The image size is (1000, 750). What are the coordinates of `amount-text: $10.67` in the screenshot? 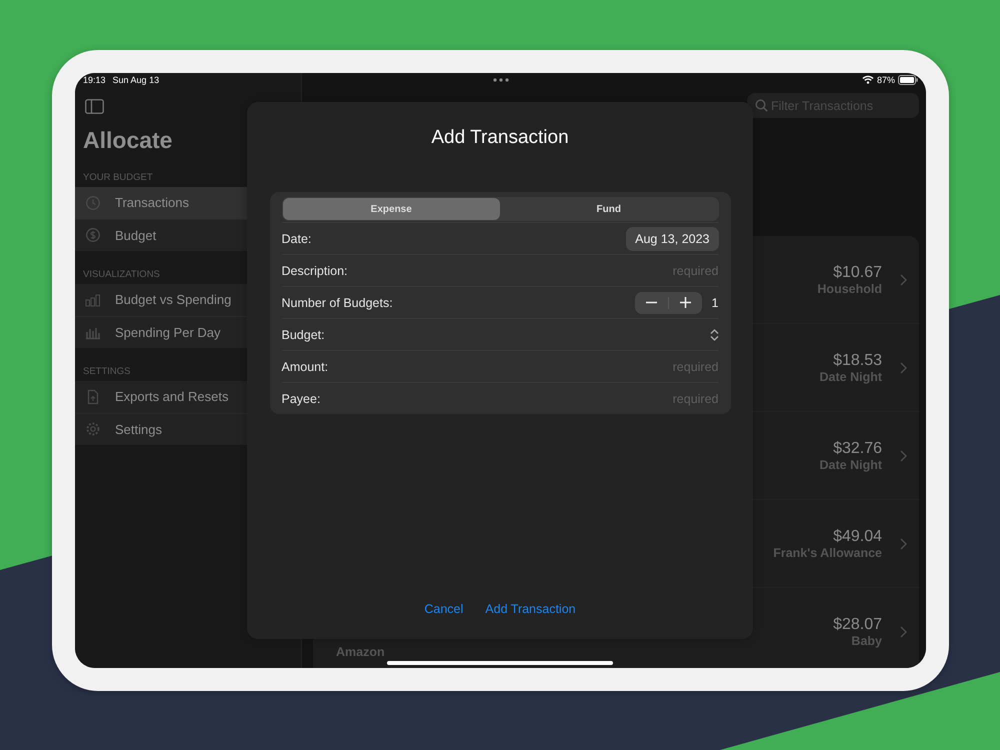 It's located at (857, 273).